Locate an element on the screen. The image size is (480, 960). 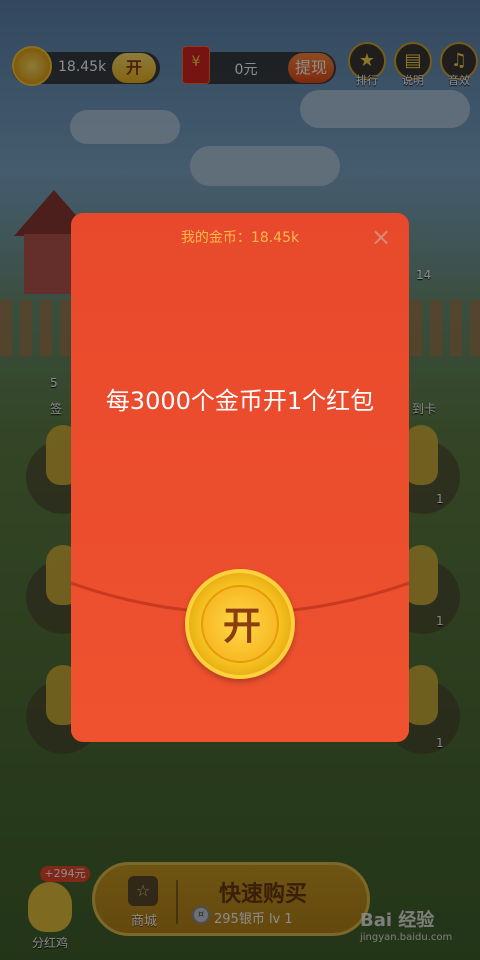
envelope-message: 每3000个金币开1个红包 is located at coordinates (240, 401).